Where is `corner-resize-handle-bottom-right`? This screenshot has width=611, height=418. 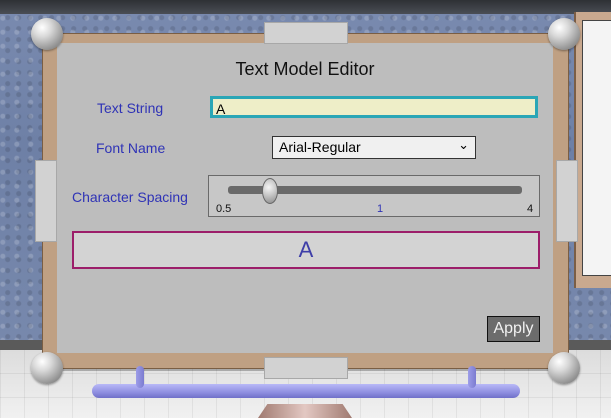
corner-resize-handle-bottom-right is located at coordinates (564, 368).